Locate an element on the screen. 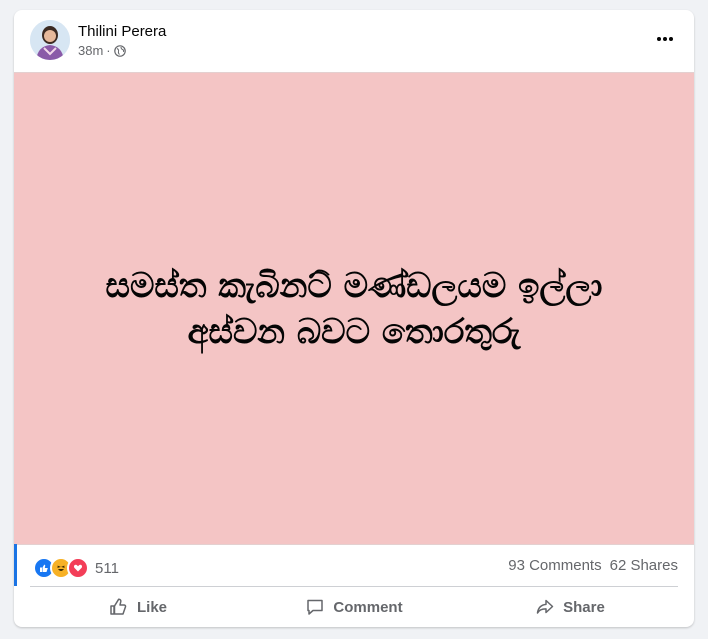  share-arrow-icon is located at coordinates (545, 606).